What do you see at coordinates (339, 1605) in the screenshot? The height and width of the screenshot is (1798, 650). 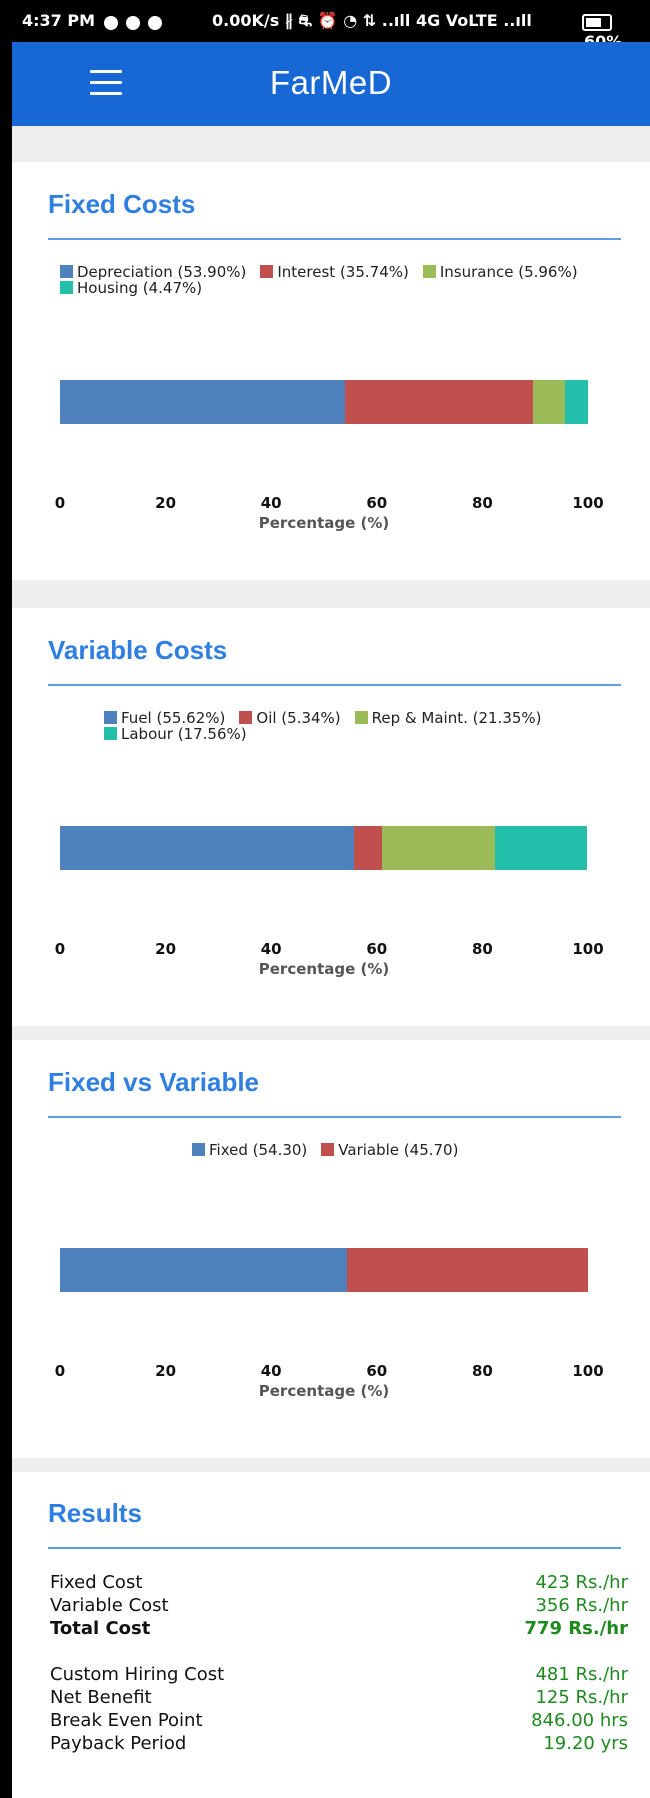 I see `result-row-variable-cost: Variable Cost 356 Rs./hr` at bounding box center [339, 1605].